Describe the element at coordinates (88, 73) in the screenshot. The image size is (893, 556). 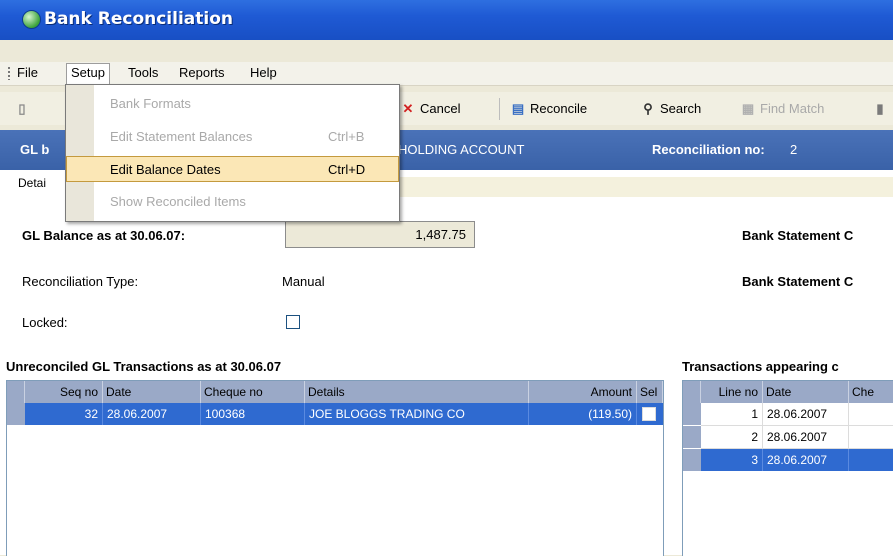
I see `menu-setup: Setup` at that location.